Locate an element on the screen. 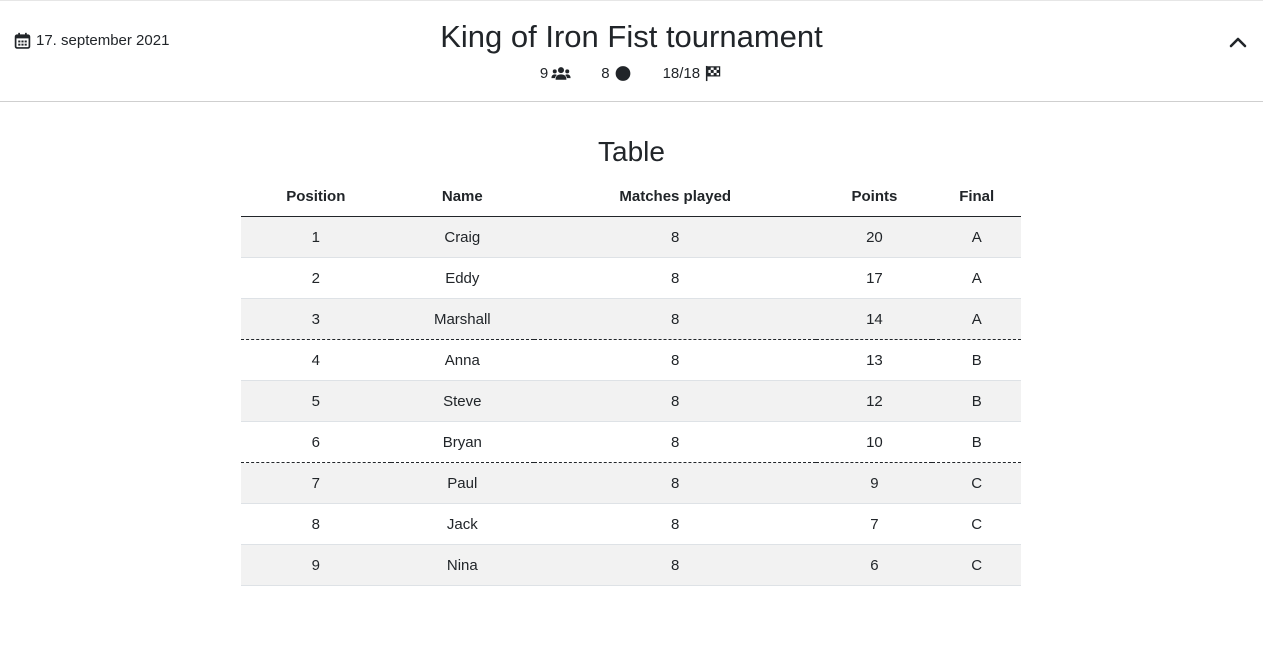  points-cell: 6 is located at coordinates (874, 565).